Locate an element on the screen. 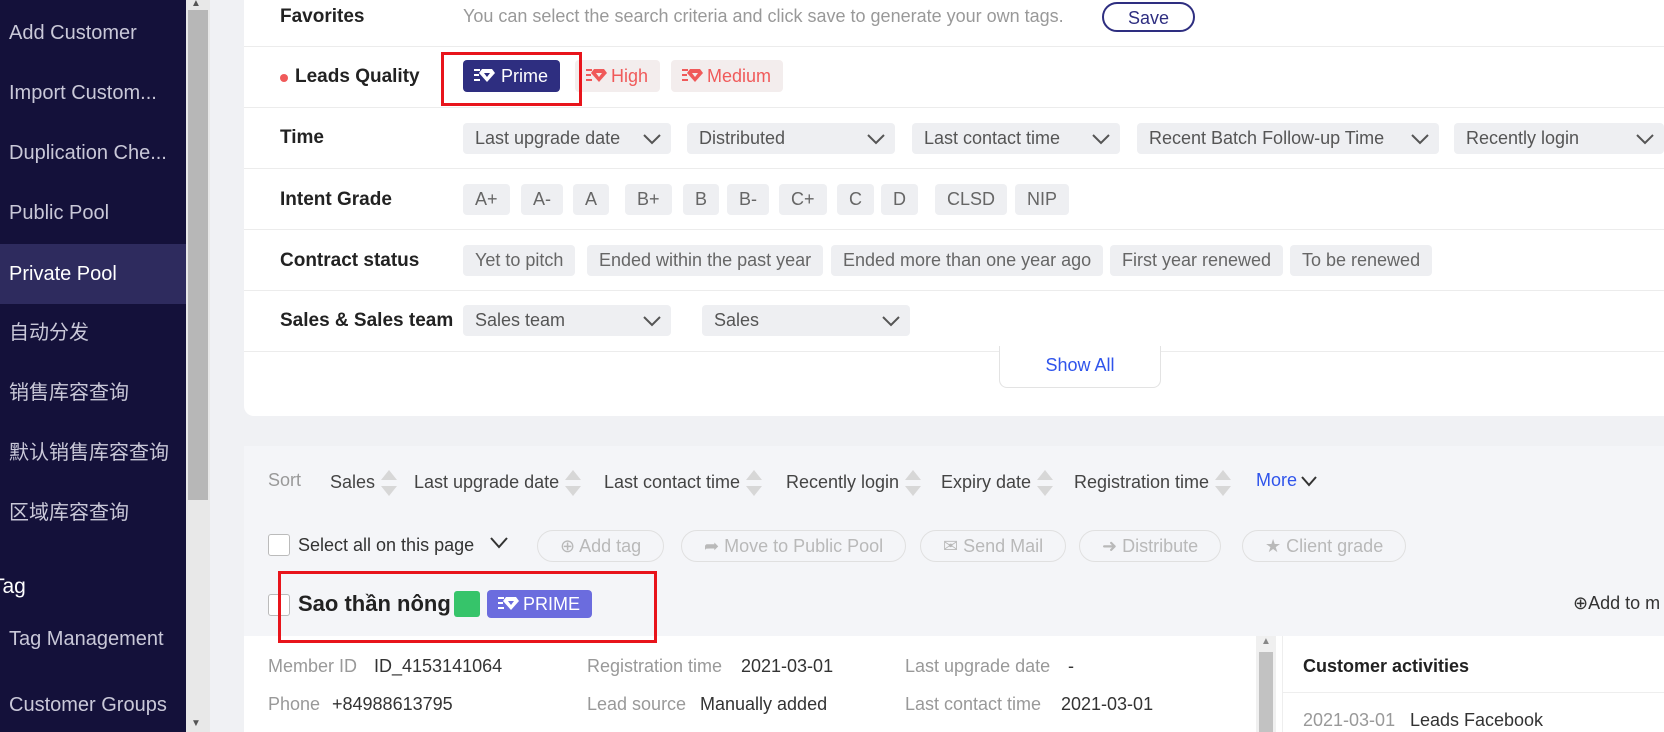 Image resolution: width=1664 pixels, height=732 pixels. sort-recently-login: Recently login is located at coordinates (854, 483).